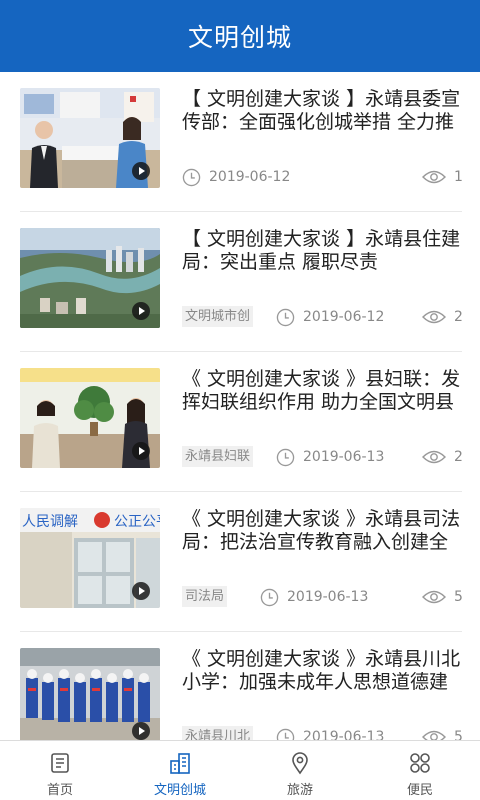  I want to click on mediation-sign-text: 人民调解, so click(50, 522).